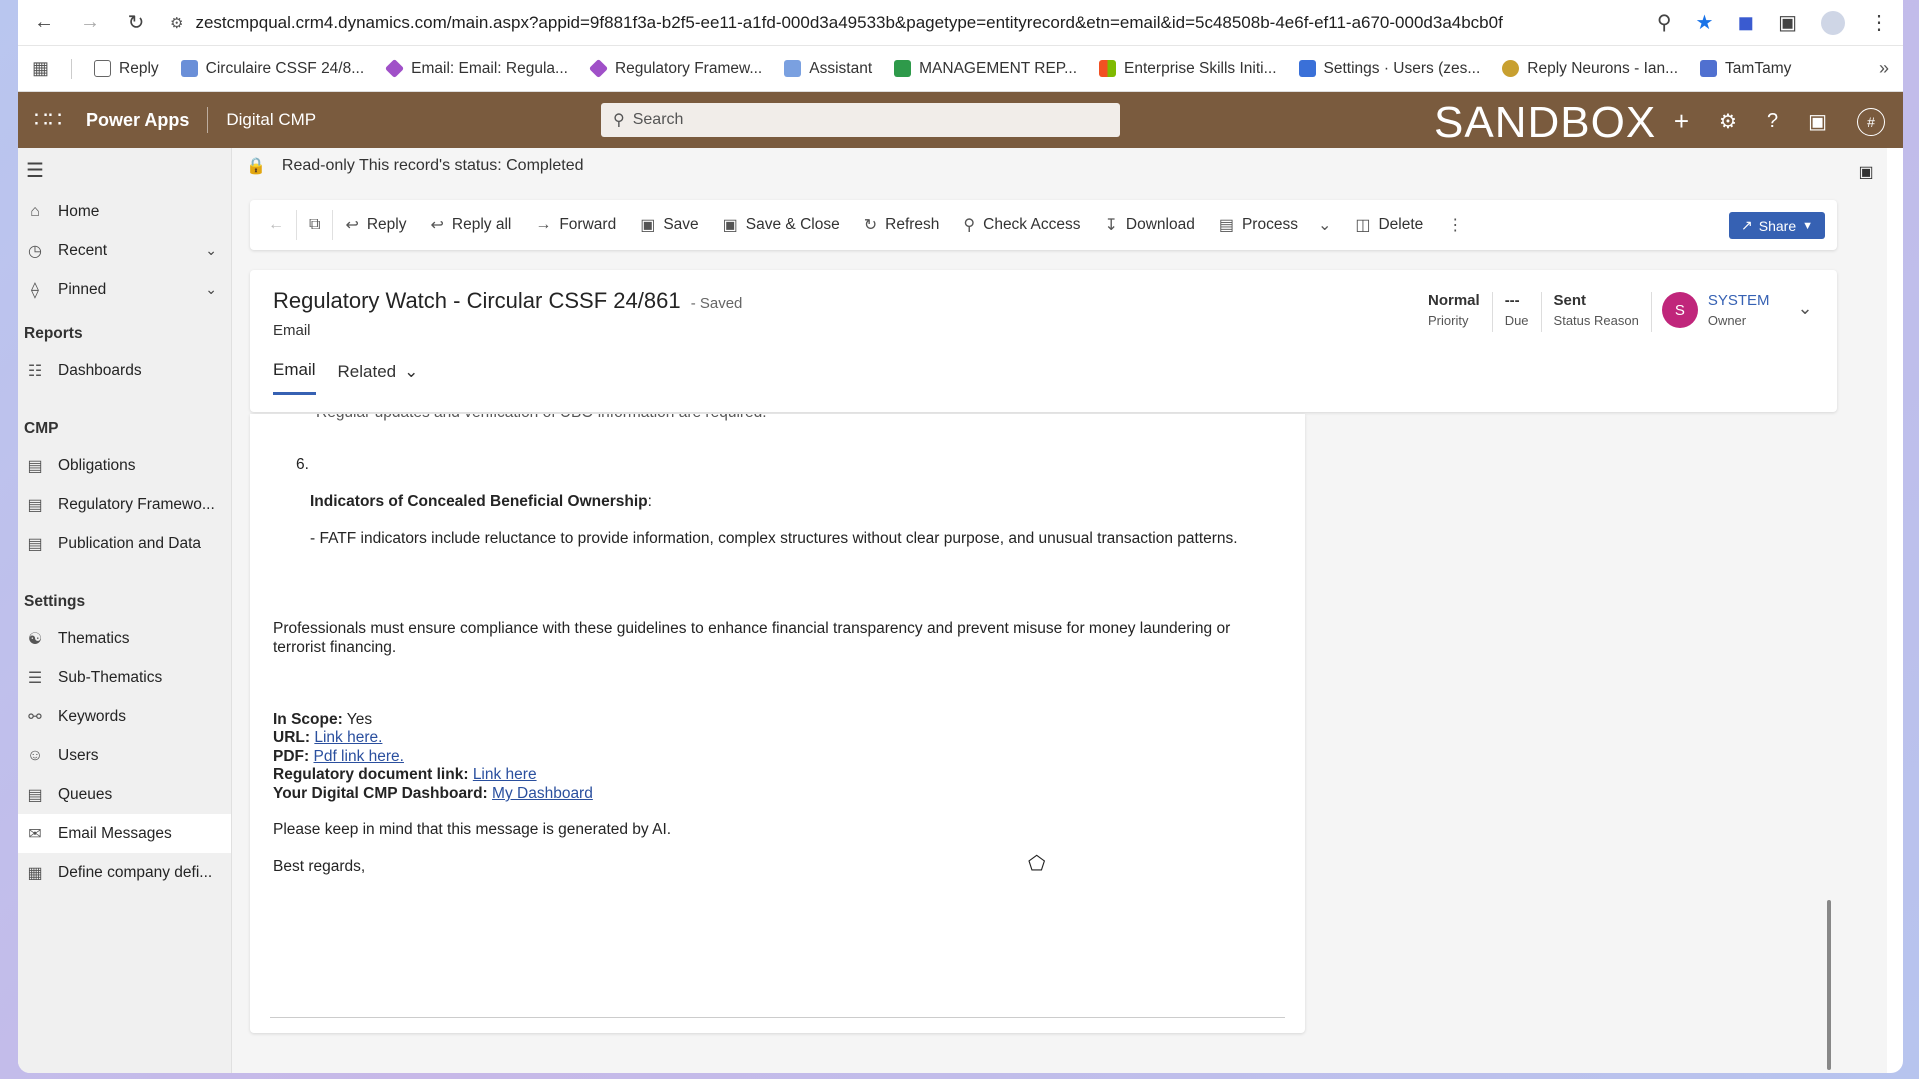 This screenshot has height=1079, width=1919. I want to click on process-button: ▤ Process ⌄, so click(1275, 225).